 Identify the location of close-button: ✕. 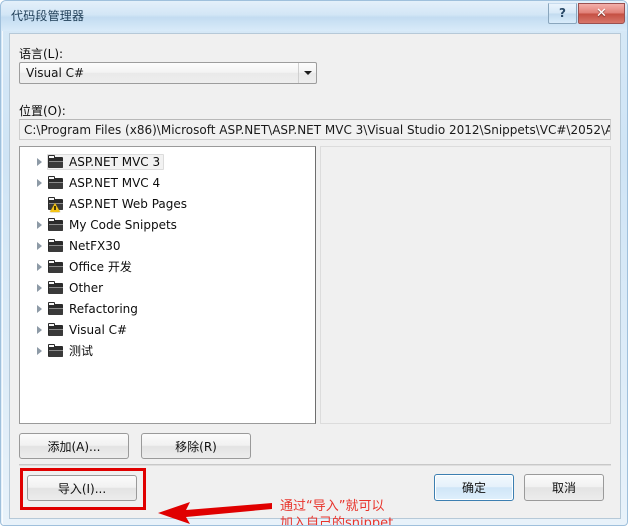
(601, 13).